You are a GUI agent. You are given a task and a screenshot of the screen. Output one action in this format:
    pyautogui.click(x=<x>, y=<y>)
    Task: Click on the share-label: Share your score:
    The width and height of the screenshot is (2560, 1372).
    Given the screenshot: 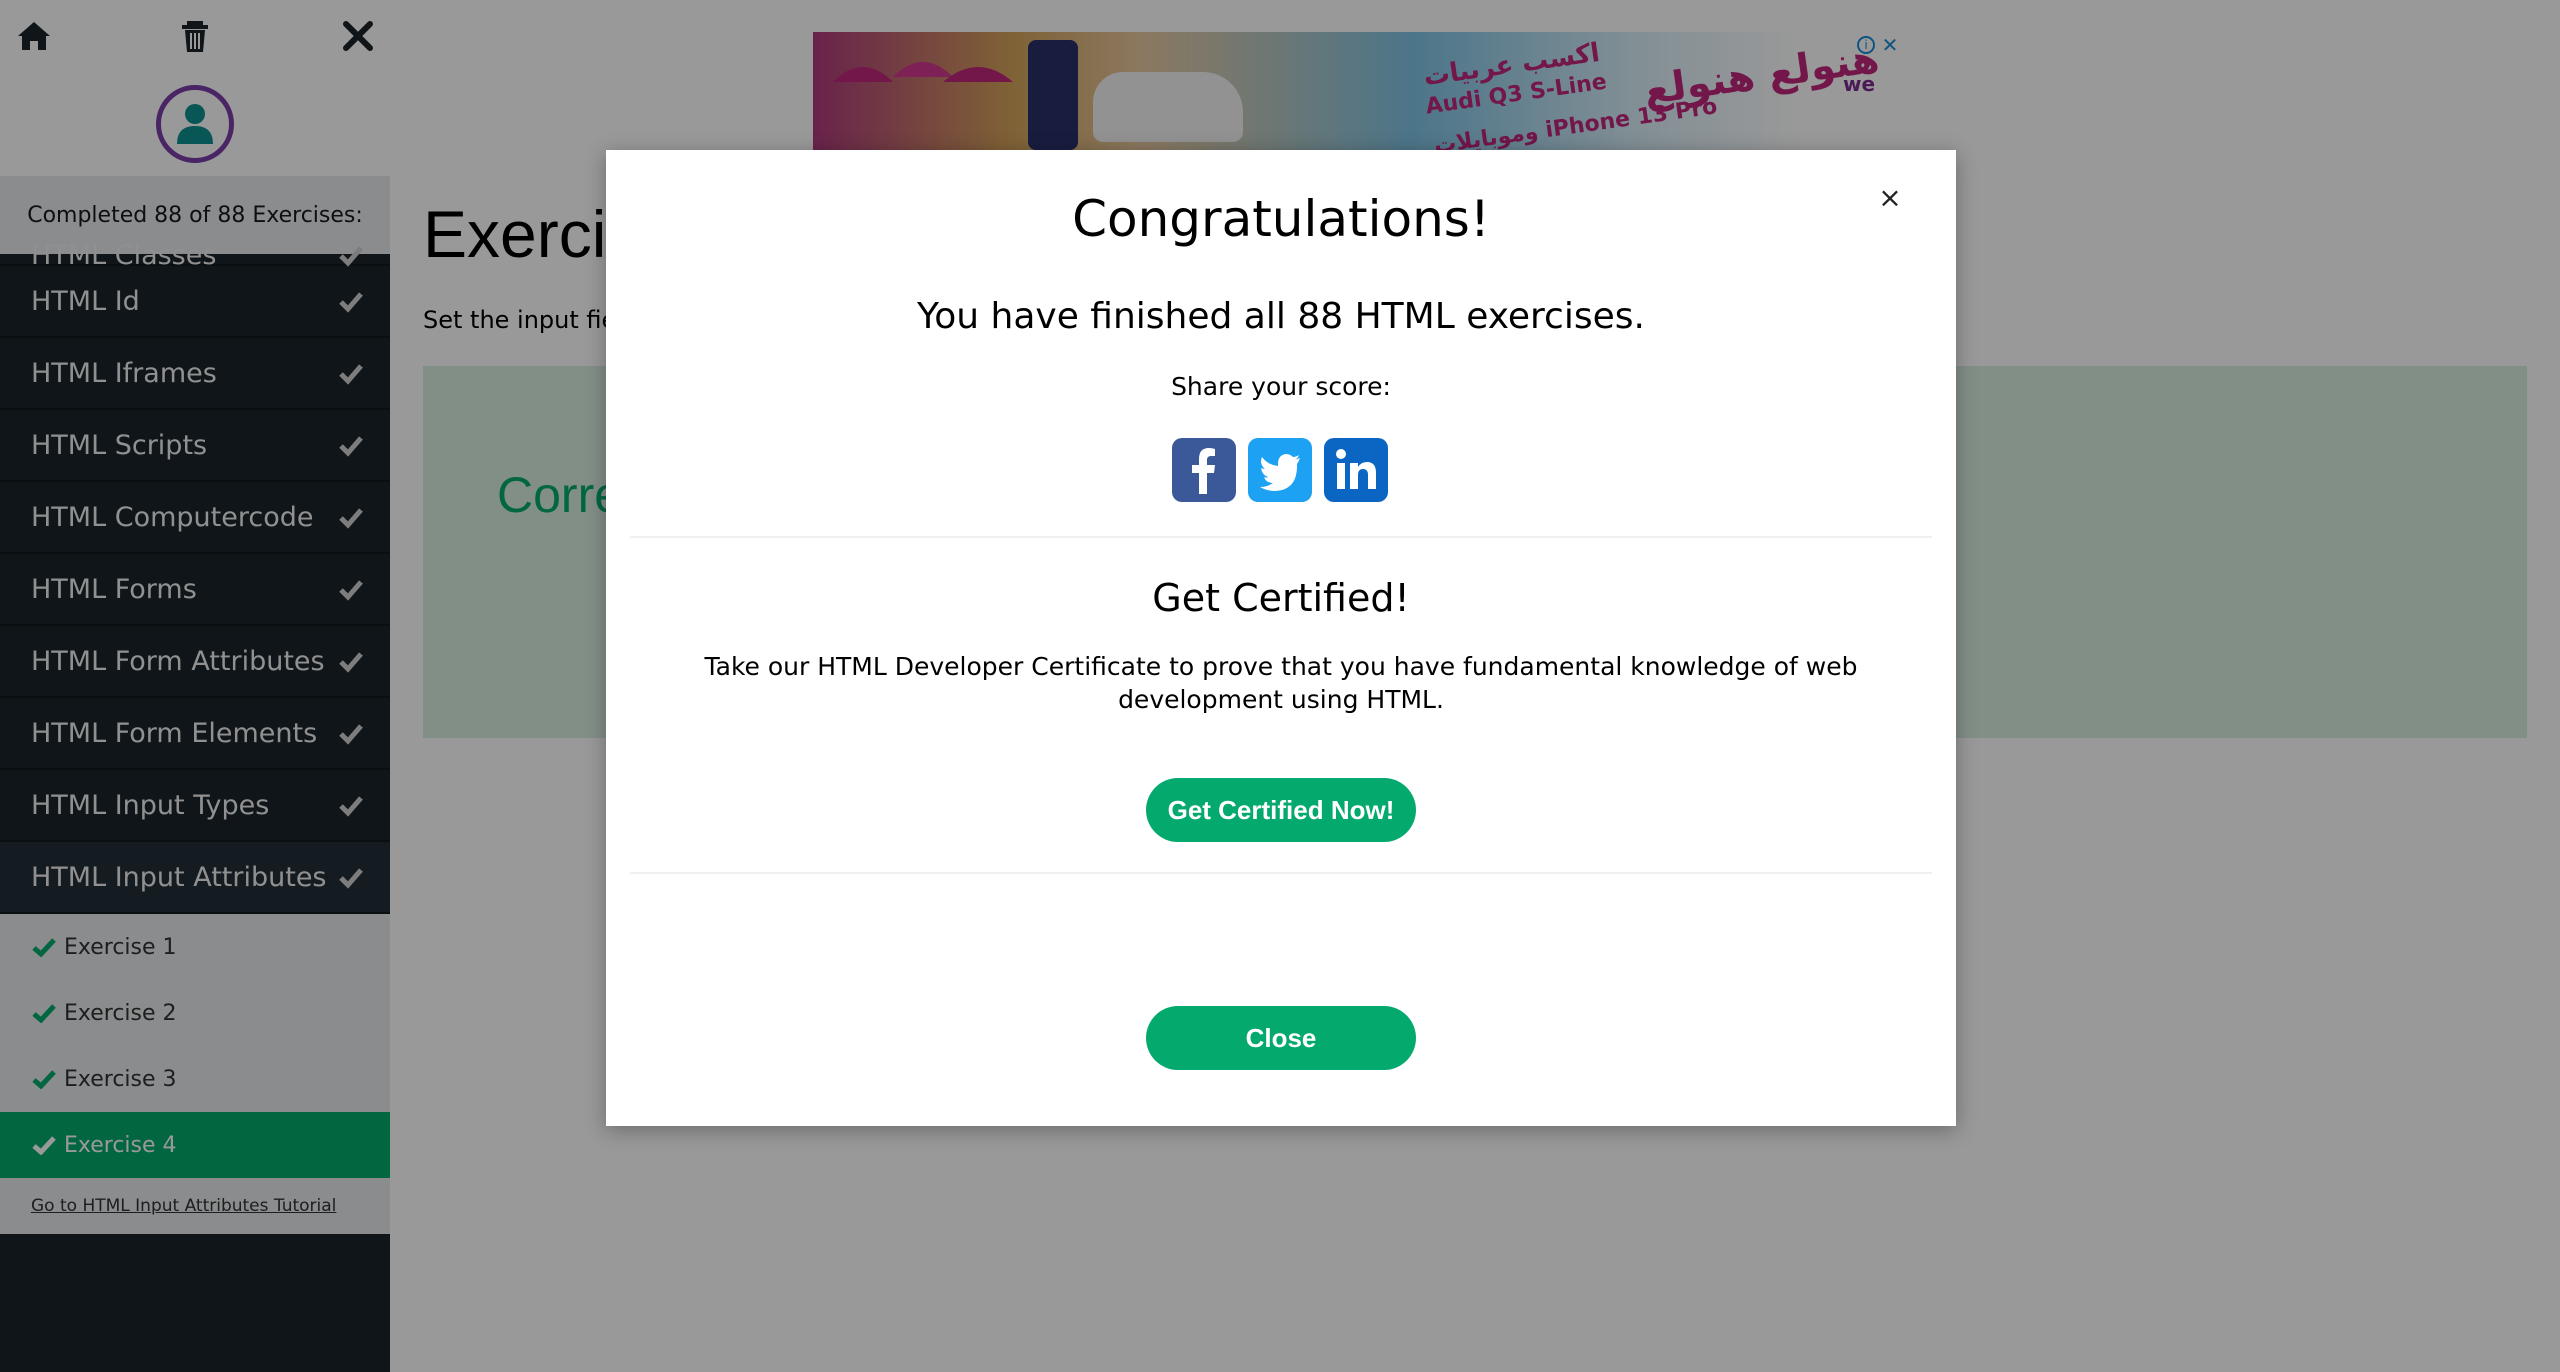 What is the action you would take?
    pyautogui.click(x=1281, y=386)
    